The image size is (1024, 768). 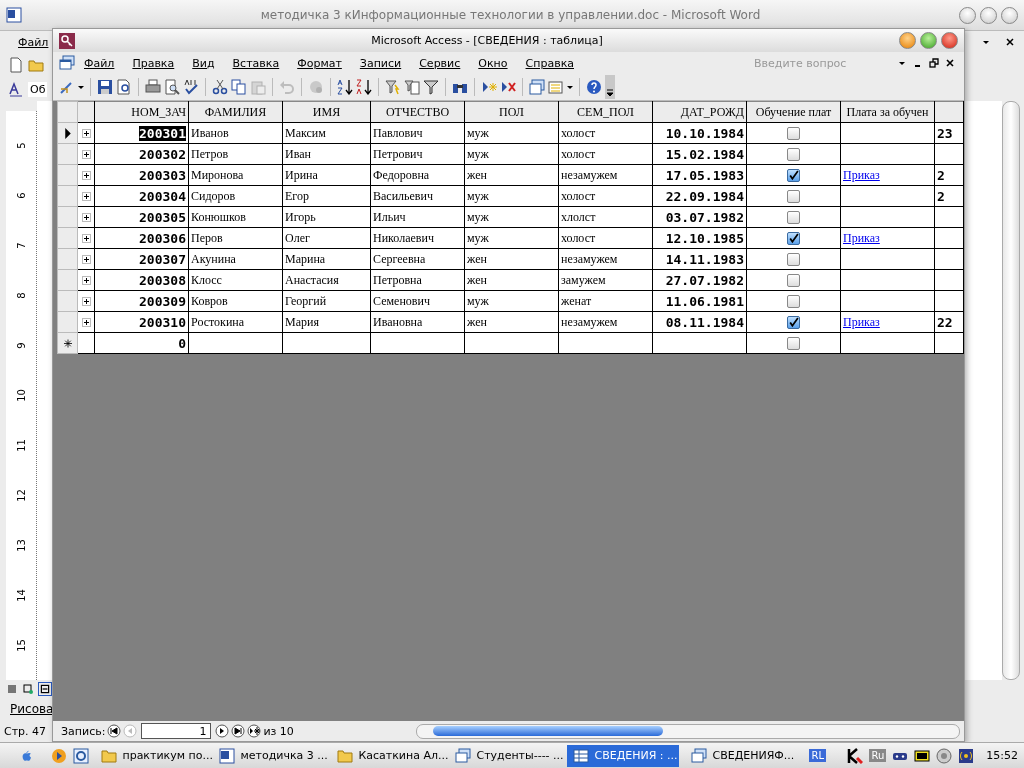 I want to click on next-record-button, so click(x=222, y=731).